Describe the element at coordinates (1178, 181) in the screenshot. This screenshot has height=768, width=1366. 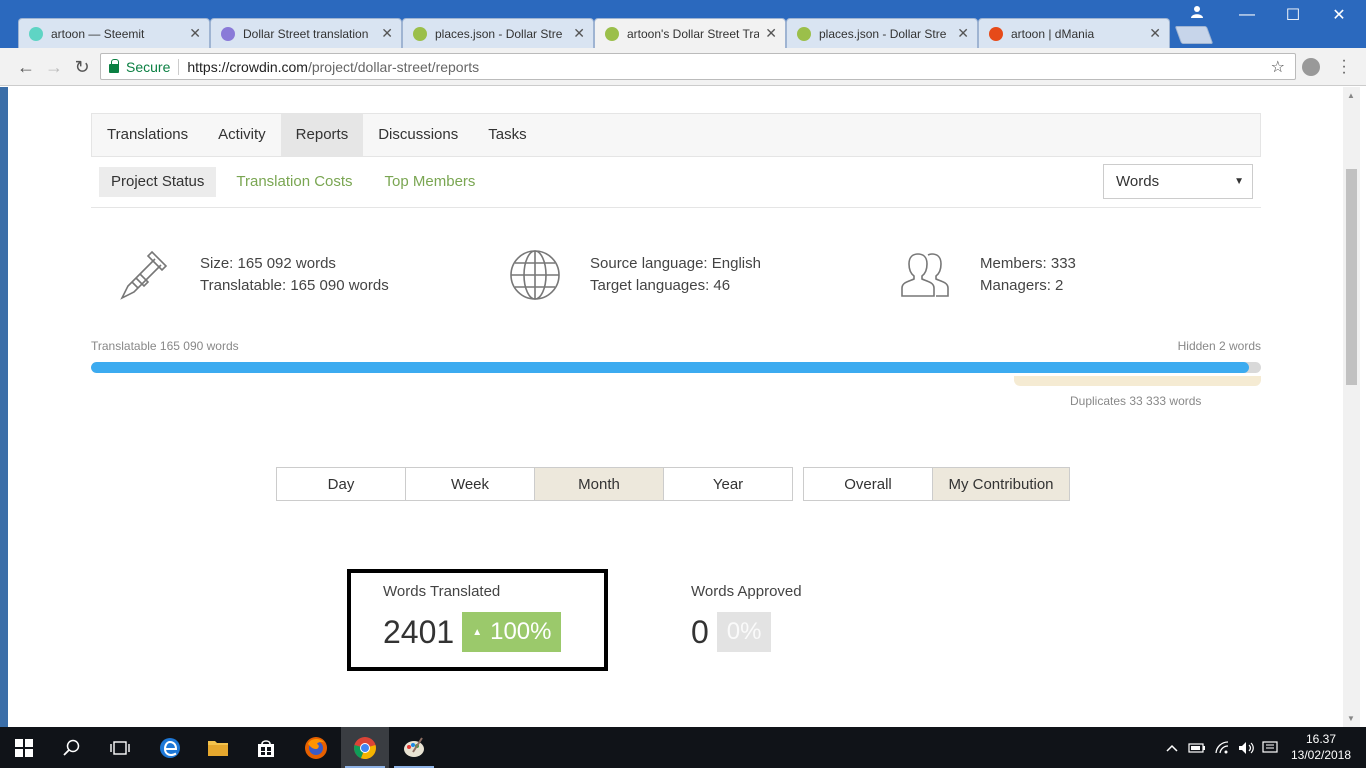
I see `unit-select: Words ▼` at that location.